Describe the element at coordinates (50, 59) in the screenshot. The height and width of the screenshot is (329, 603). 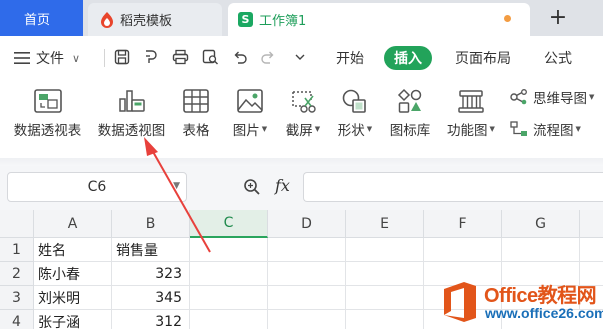
I see `file-menu-label: 文件` at that location.